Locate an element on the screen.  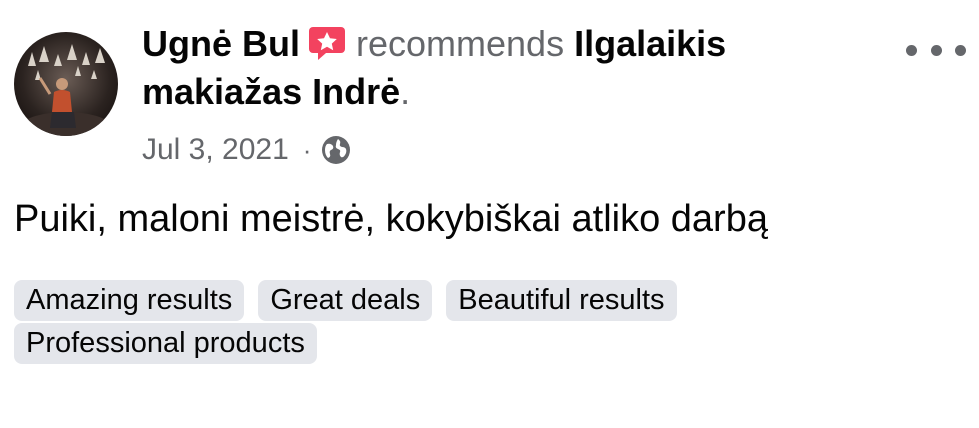
tag-amazing-results: Amazing results is located at coordinates (129, 300).